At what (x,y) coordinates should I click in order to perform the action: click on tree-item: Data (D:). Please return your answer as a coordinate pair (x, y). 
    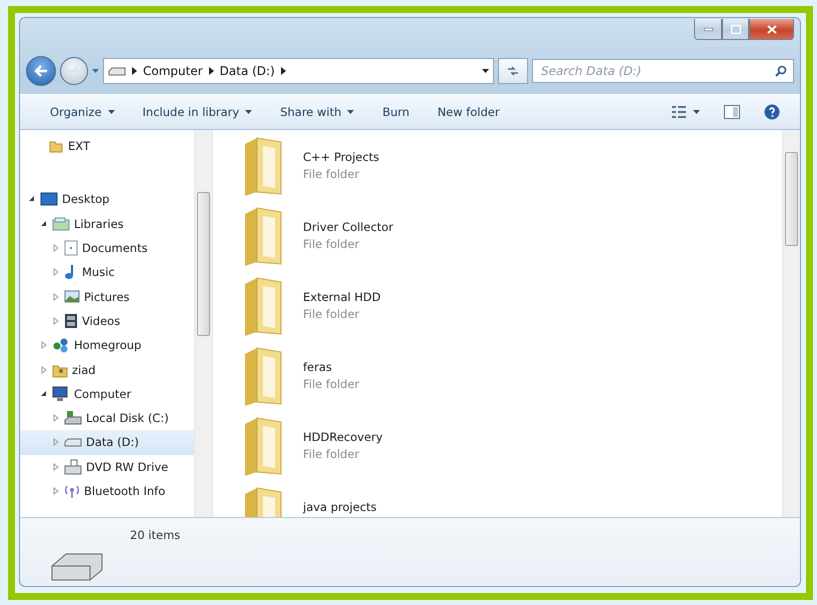
    Looking at the image, I should click on (107, 442).